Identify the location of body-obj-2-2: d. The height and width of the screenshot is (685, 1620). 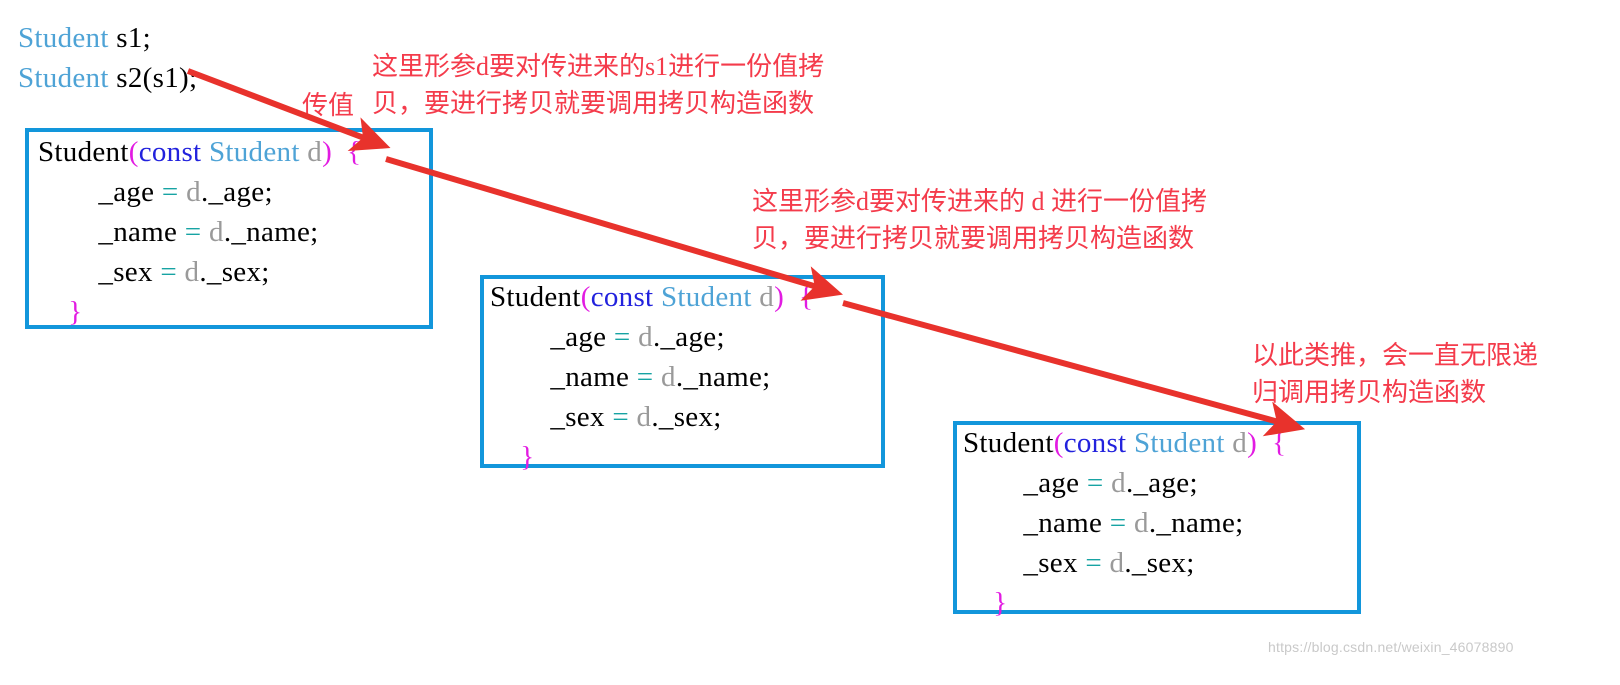
(644, 417).